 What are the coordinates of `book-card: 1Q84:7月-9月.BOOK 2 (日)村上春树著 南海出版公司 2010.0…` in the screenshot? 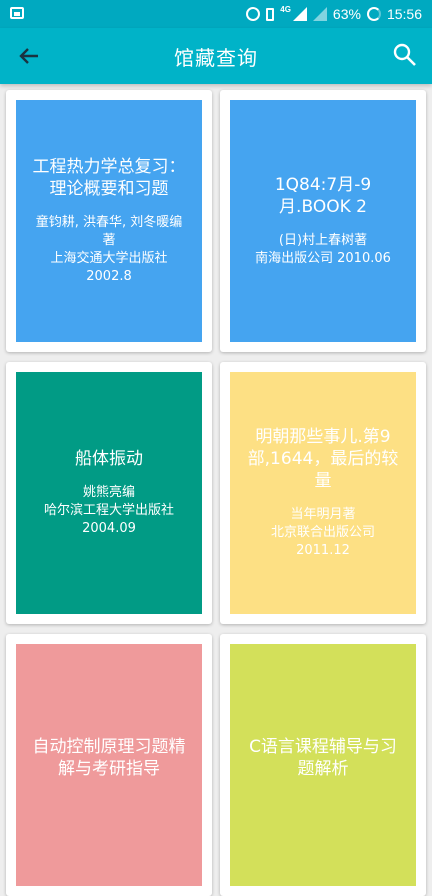 It's located at (323, 221).